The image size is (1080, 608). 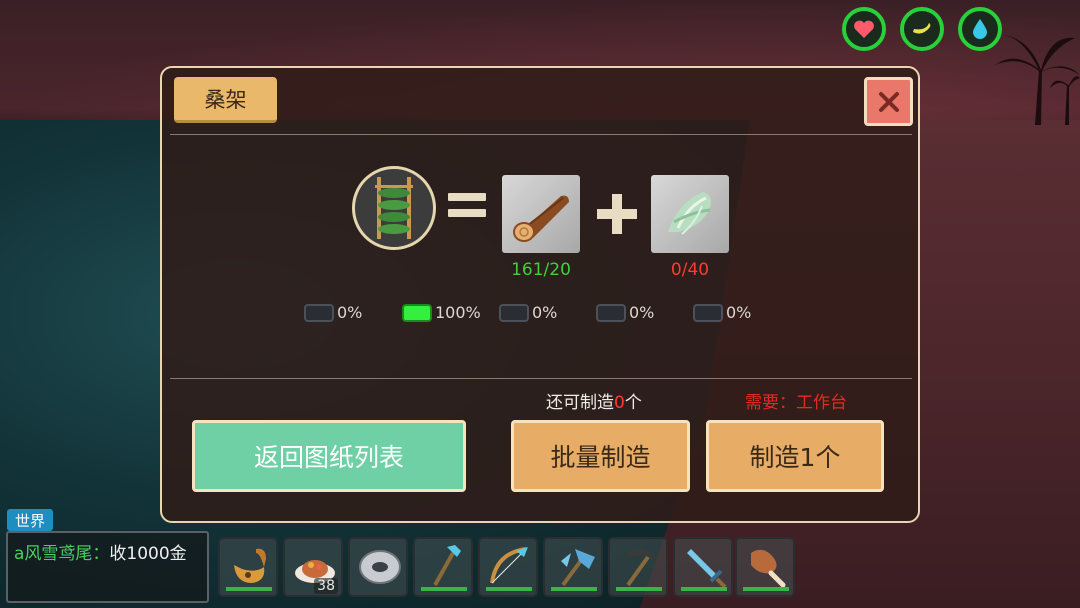 I want to click on result-item, so click(x=394, y=208).